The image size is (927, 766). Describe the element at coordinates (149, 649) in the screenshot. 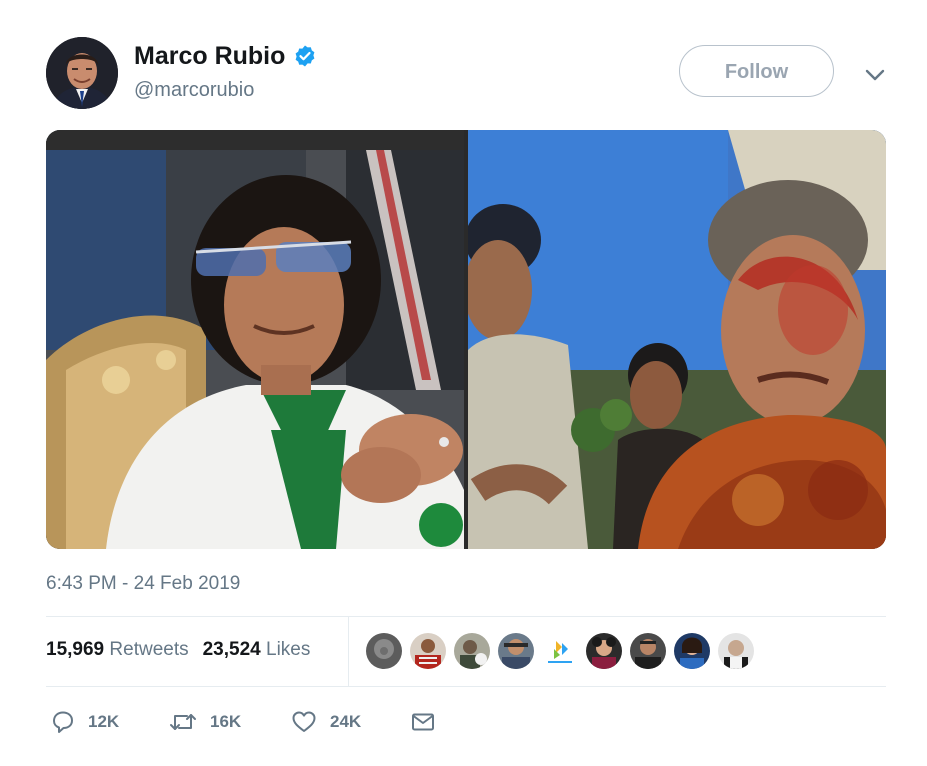

I see `retweets-label: Retweets` at that location.